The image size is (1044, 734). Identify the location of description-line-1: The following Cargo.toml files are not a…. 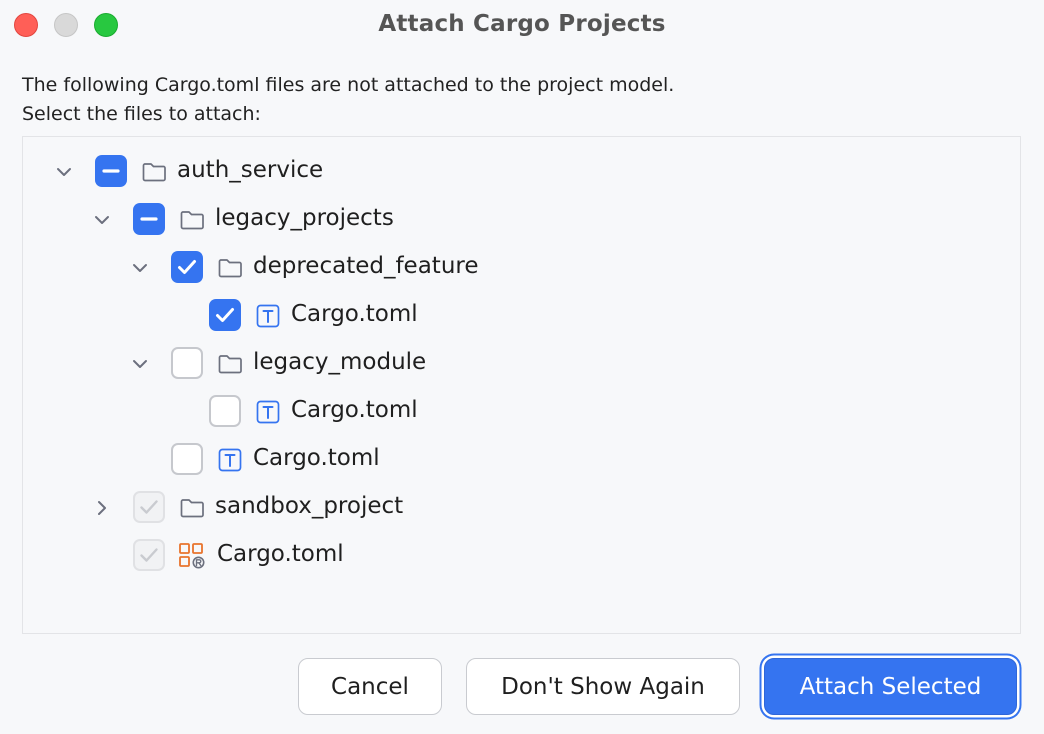
(348, 85).